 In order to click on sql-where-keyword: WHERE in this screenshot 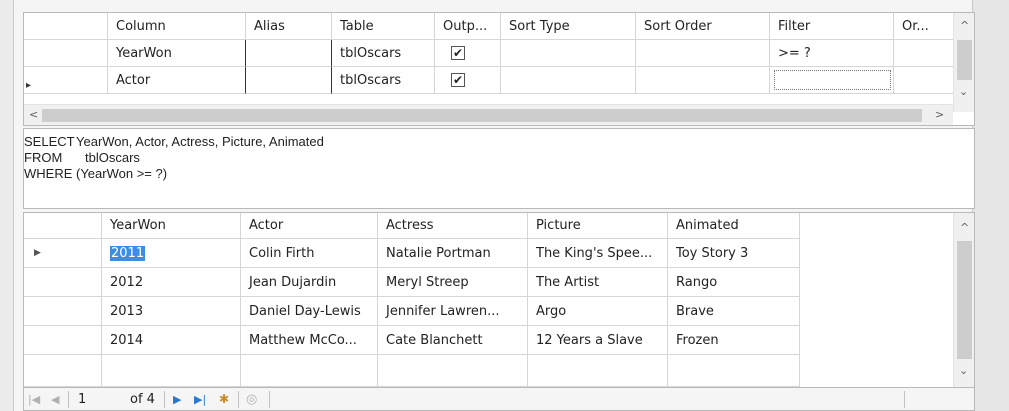, I will do `click(48, 173)`.